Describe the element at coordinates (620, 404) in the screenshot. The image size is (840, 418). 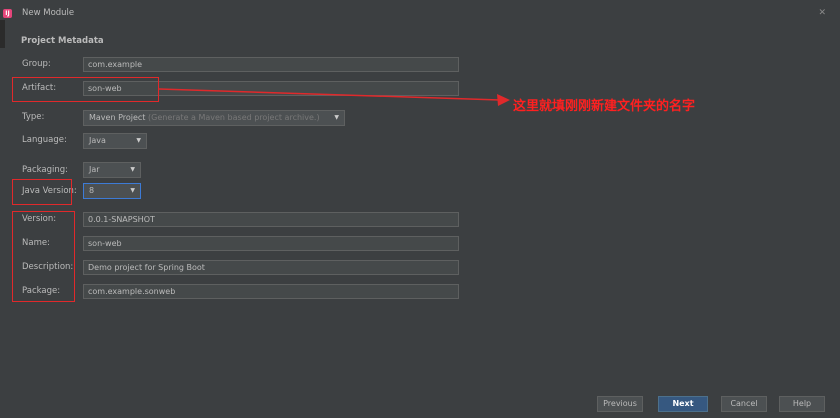
I see `previous-button: Previous` at that location.